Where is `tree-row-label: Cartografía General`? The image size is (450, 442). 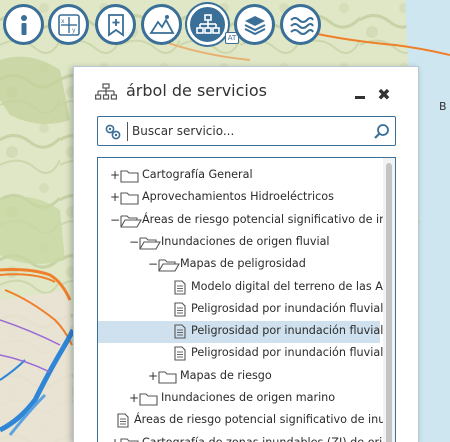
tree-row-label: Cartografía General is located at coordinates (197, 174).